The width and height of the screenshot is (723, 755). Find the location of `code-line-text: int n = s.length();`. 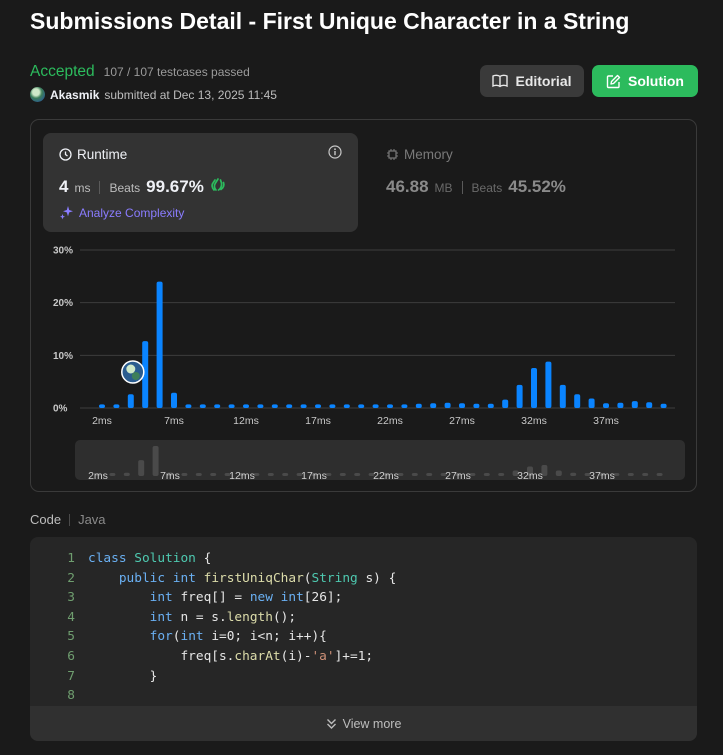

code-line-text: int n = s.length(); is located at coordinates (223, 617).